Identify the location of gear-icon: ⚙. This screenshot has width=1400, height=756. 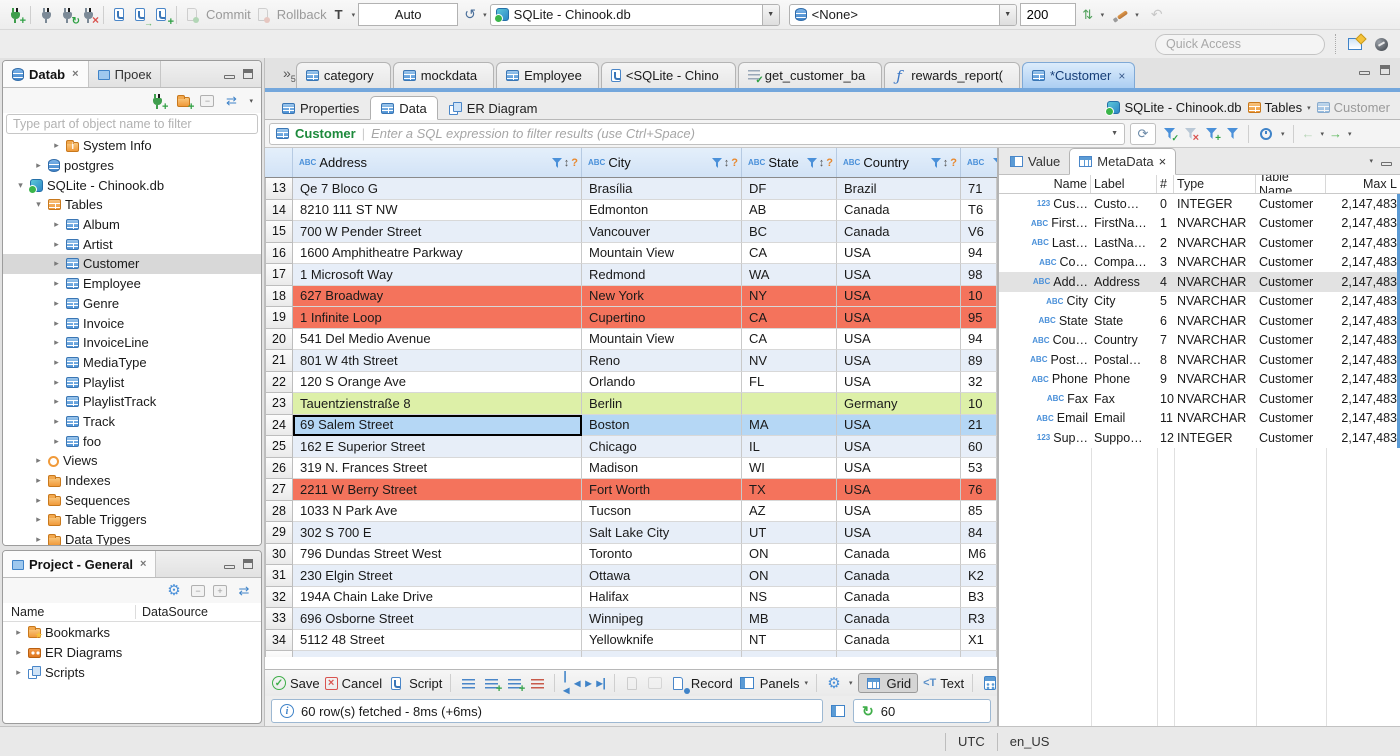
(834, 683).